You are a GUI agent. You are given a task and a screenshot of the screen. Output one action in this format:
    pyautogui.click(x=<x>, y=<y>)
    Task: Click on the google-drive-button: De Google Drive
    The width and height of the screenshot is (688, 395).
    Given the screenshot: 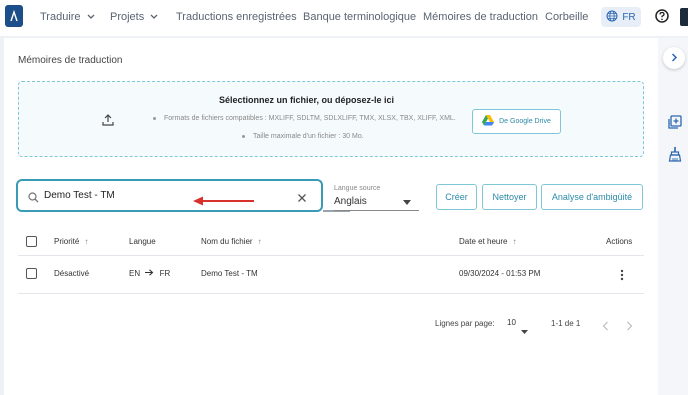 What is the action you would take?
    pyautogui.click(x=516, y=121)
    